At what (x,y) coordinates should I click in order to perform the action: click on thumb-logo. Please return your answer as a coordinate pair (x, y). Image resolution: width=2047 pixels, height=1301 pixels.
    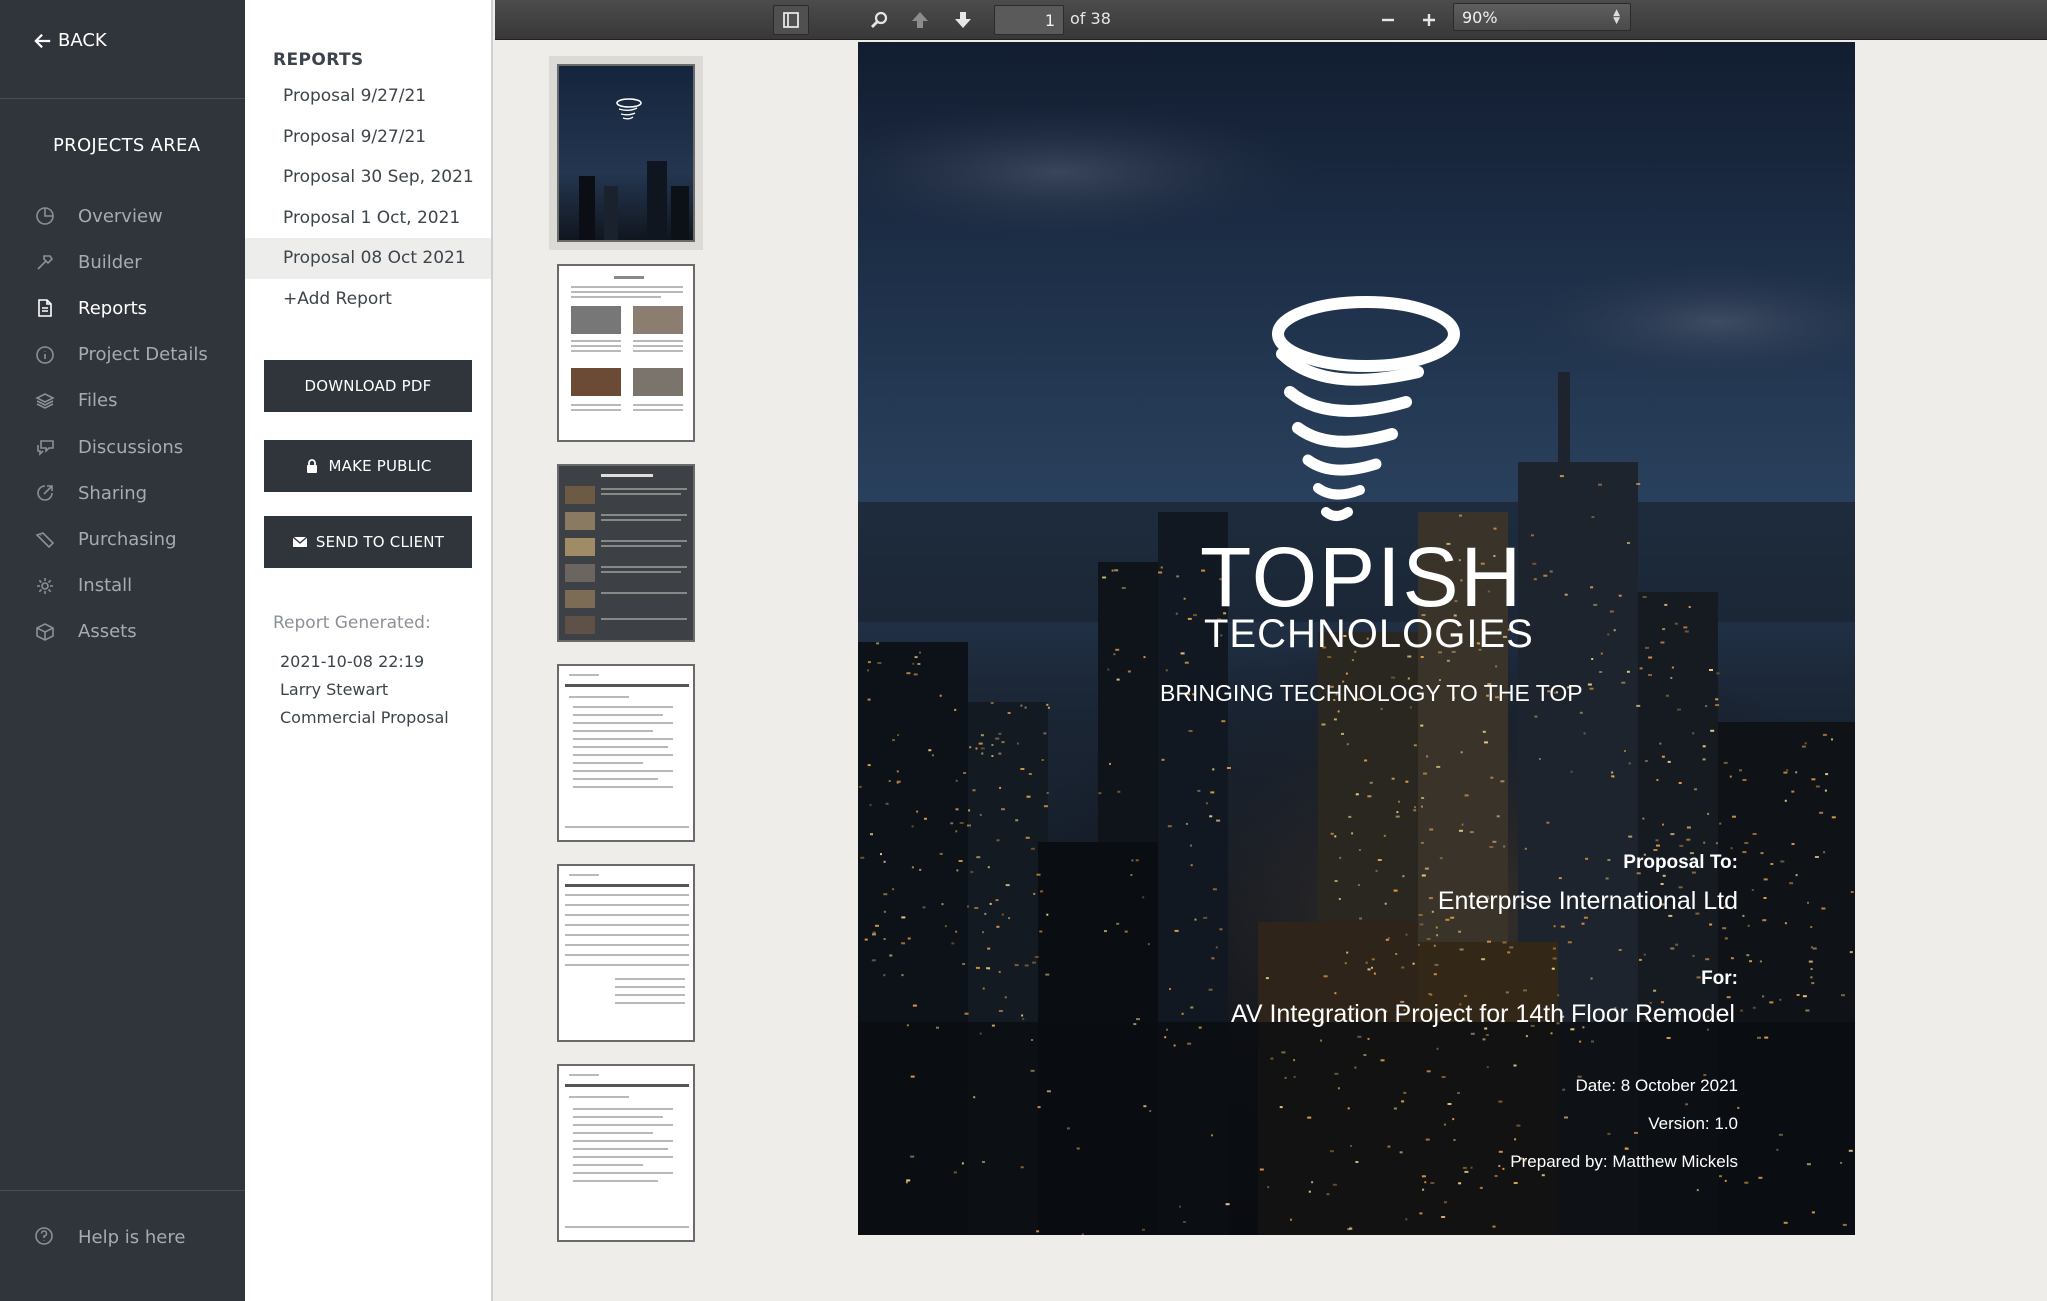
    Looking at the image, I should click on (584, 875).